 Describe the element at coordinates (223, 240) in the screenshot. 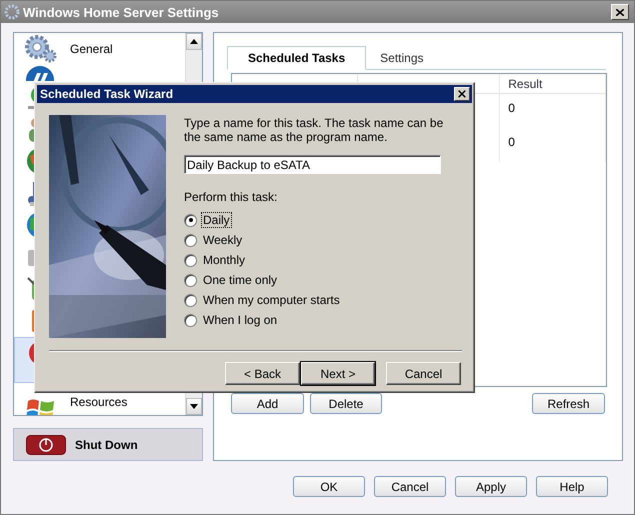

I see `option-label: Weekly` at that location.